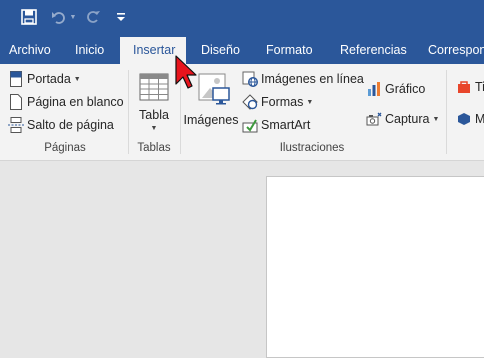  Describe the element at coordinates (374, 89) in the screenshot. I see `chart-icon` at that location.